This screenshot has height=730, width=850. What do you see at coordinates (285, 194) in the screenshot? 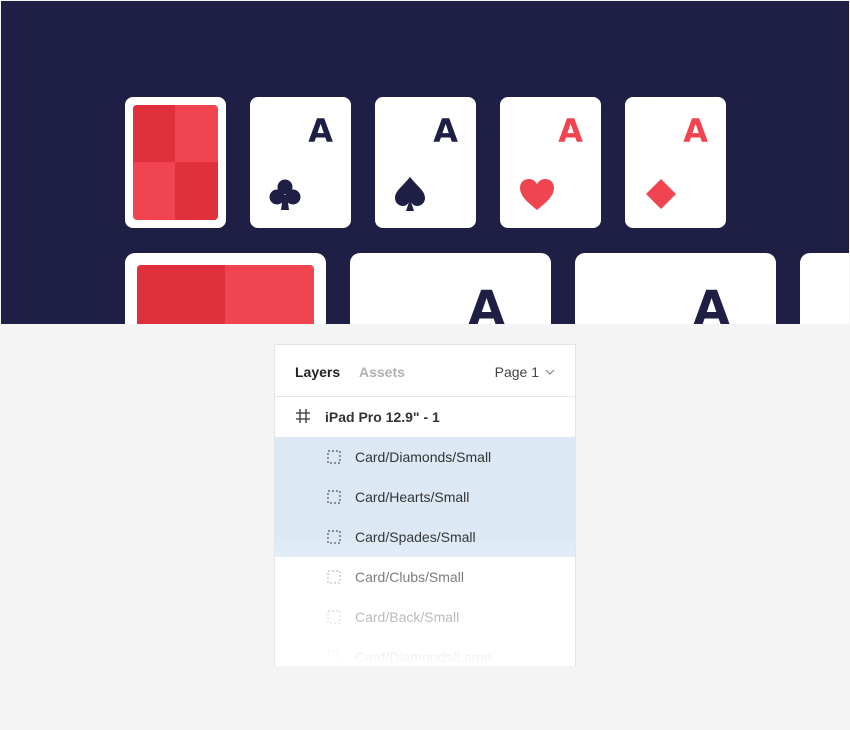
I see `club-icon` at bounding box center [285, 194].